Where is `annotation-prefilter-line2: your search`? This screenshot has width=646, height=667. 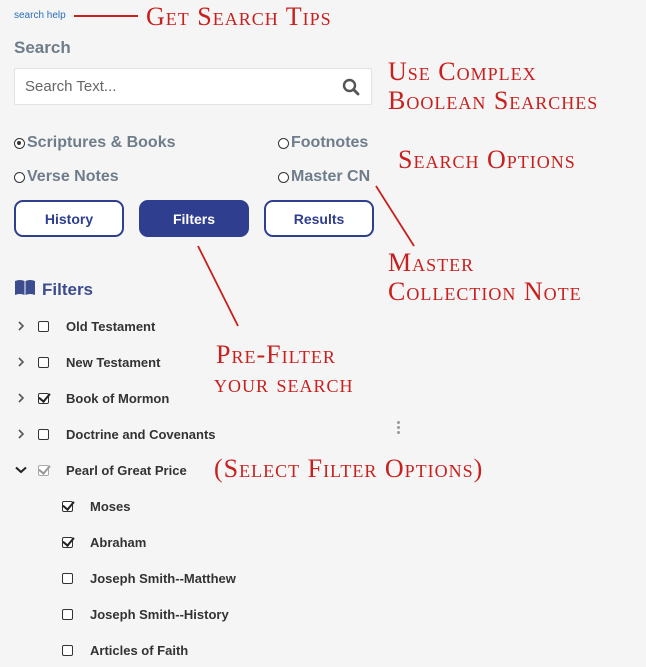 annotation-prefilter-line2: your search is located at coordinates (284, 383).